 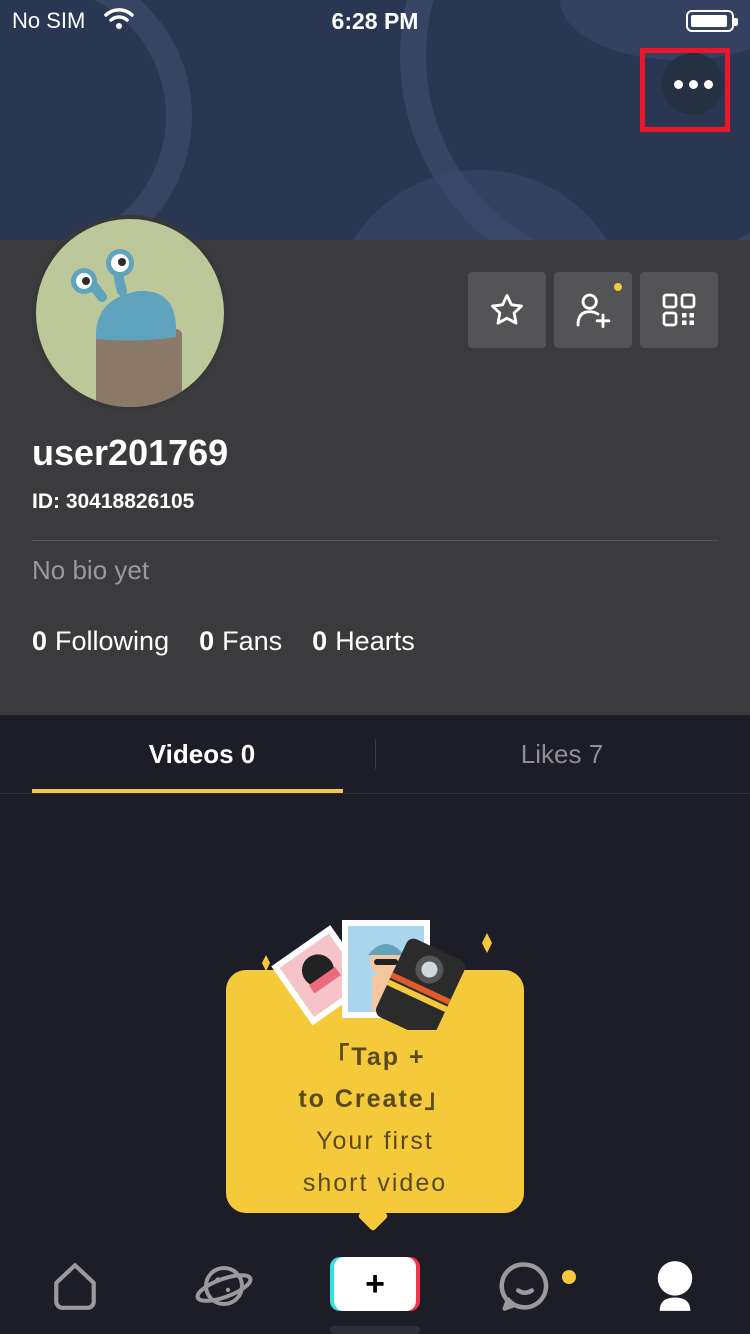 I want to click on create-prompt-line4: short video, so click(x=375, y=1183).